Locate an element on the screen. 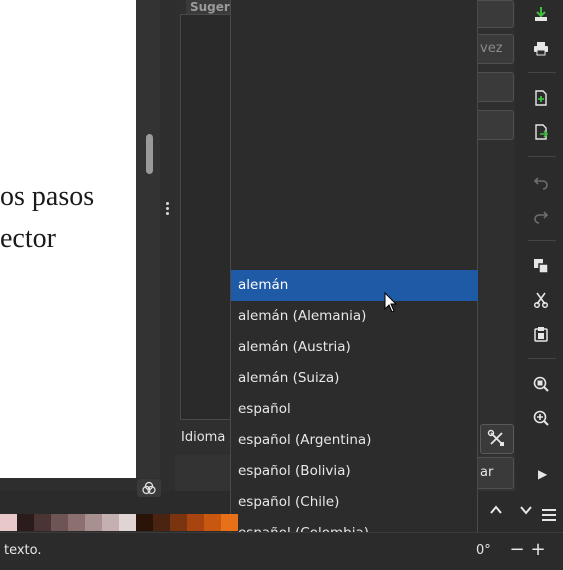  ignore-all-button-label: vez is located at coordinates (491, 48).